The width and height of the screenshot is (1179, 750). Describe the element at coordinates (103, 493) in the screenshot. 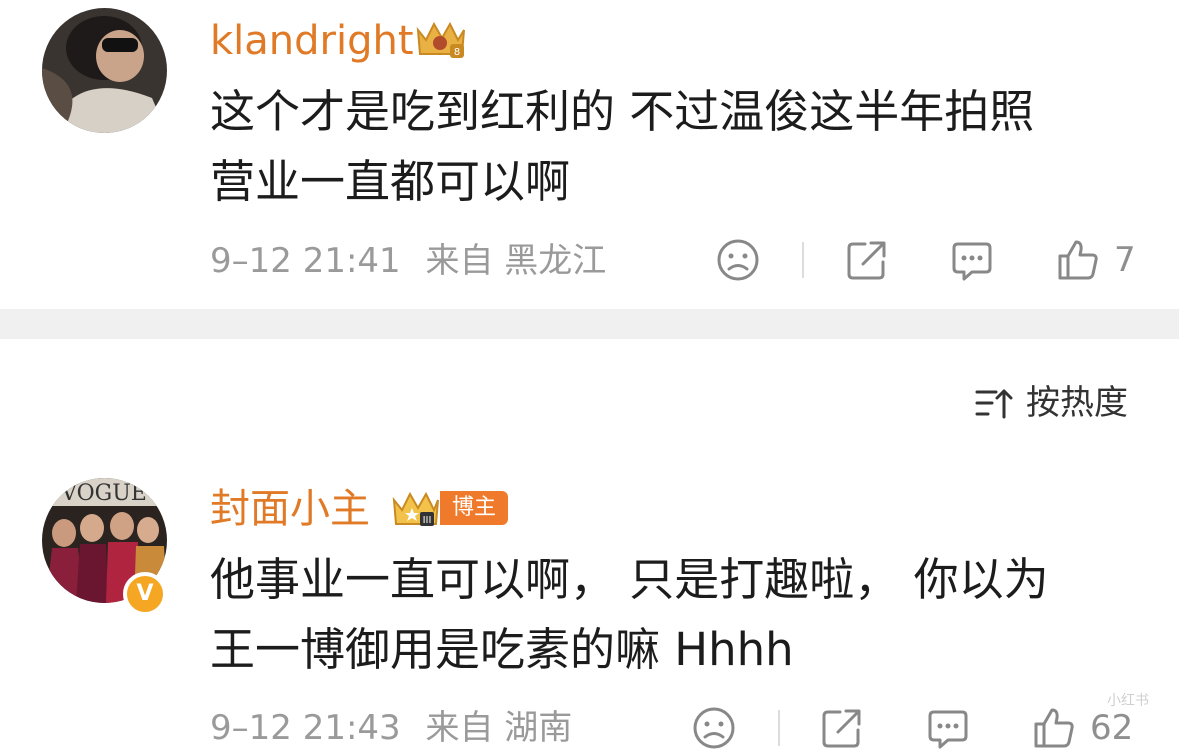

I see `svg-text: VOGUE` at that location.